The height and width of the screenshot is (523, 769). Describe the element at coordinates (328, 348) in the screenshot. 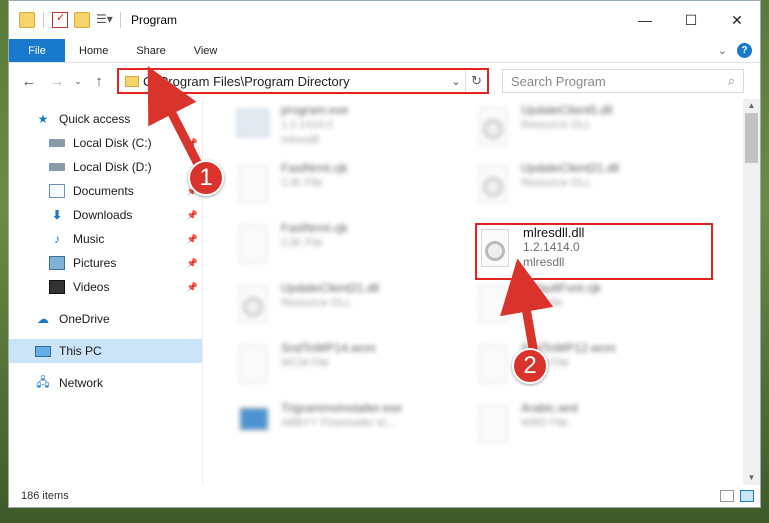

I see `file-name: SndToWP14.wcm` at that location.